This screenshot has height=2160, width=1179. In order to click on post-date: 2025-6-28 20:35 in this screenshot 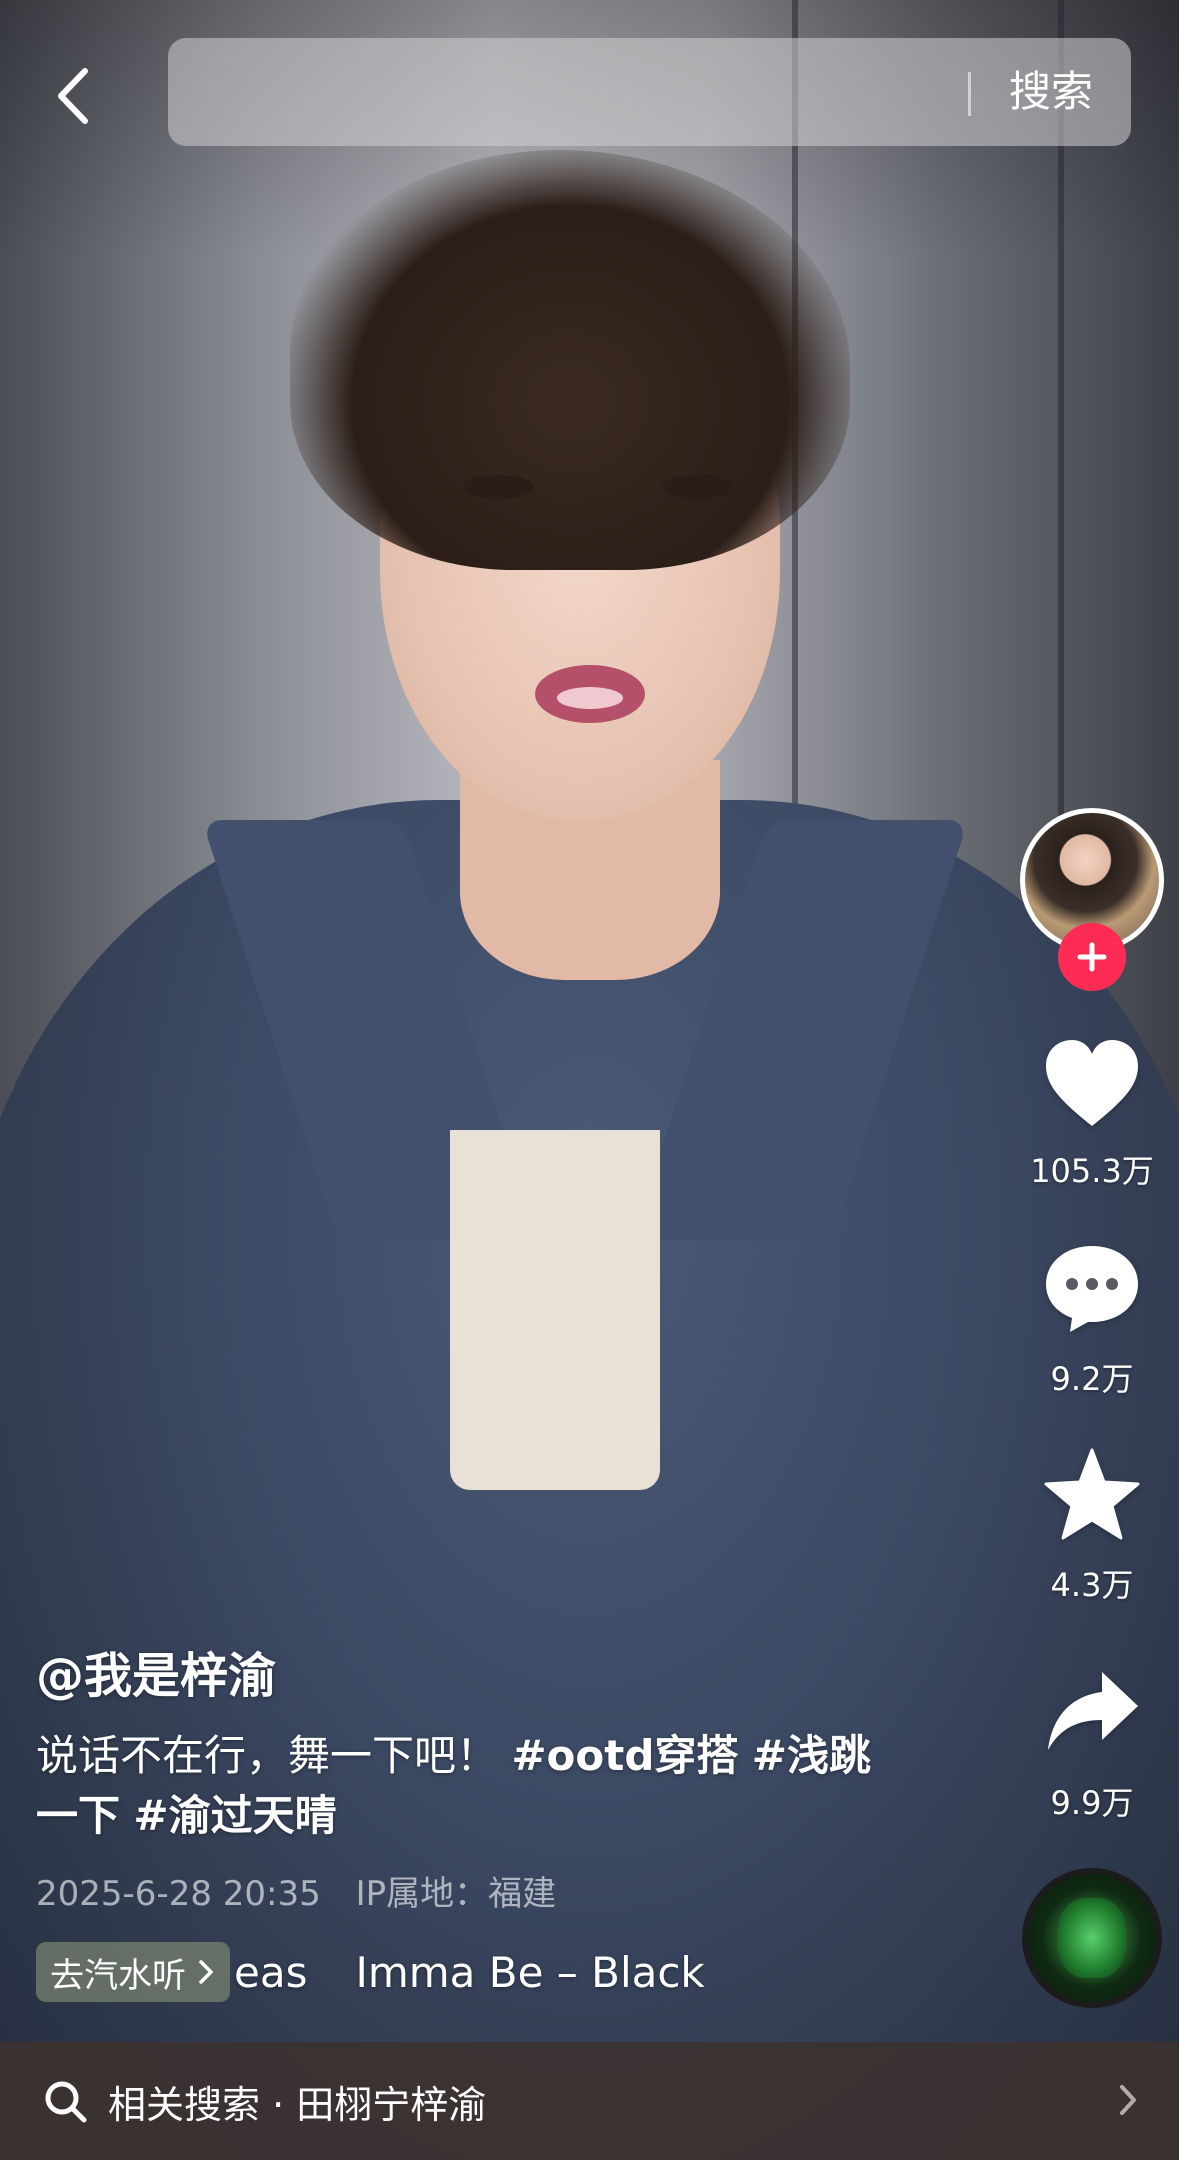, I will do `click(178, 1894)`.